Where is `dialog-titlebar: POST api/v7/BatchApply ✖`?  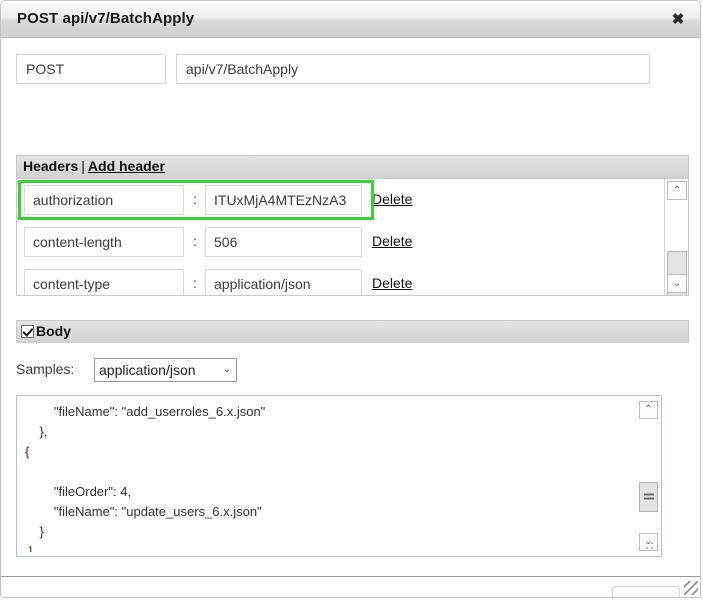 dialog-titlebar: POST api/v7/BatchApply ✖ is located at coordinates (350, 19).